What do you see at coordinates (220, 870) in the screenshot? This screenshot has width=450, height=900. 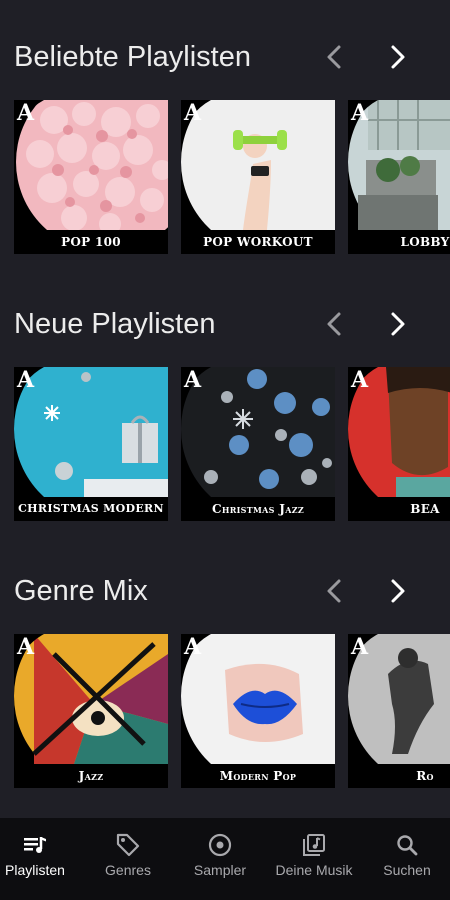 I see `nav-label: Sampler` at bounding box center [220, 870].